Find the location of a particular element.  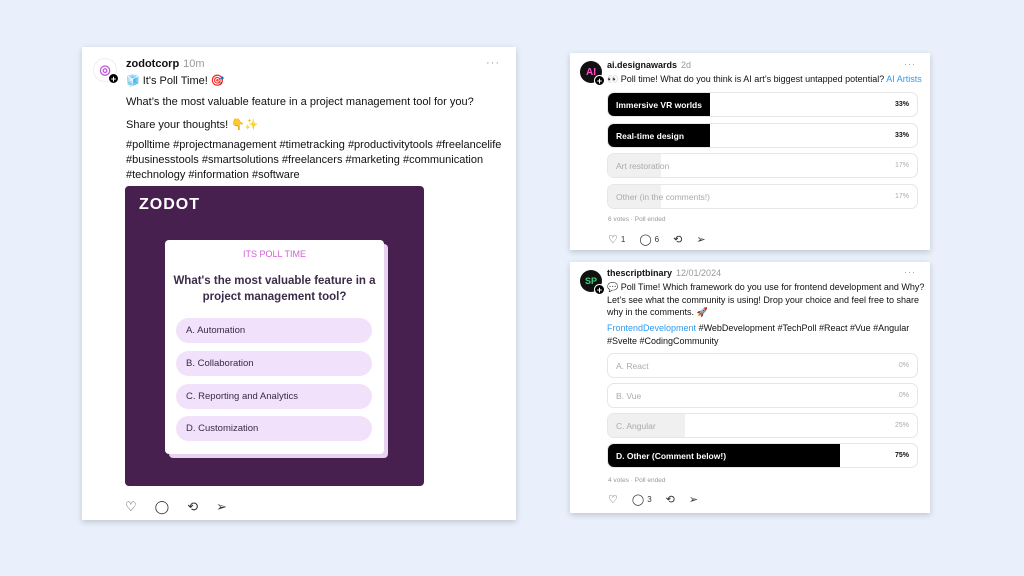

post-title: 🧊 It's Poll Time! 🎯 is located at coordinates (175, 81).